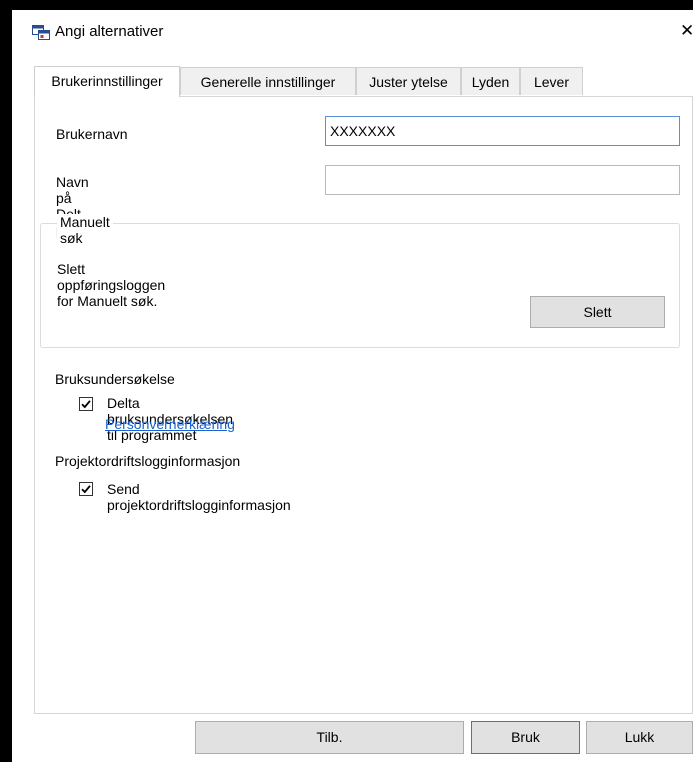 The height and width of the screenshot is (762, 693). I want to click on projector-log-checkbox-label: Send projektordriftslogginformasjon, so click(199, 497).